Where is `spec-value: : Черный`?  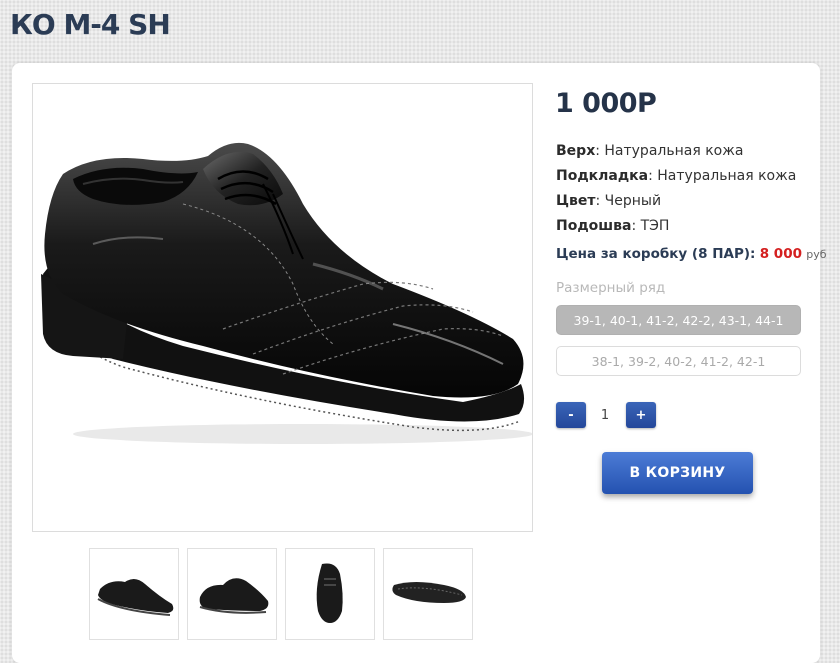 spec-value: : Черный is located at coordinates (628, 201).